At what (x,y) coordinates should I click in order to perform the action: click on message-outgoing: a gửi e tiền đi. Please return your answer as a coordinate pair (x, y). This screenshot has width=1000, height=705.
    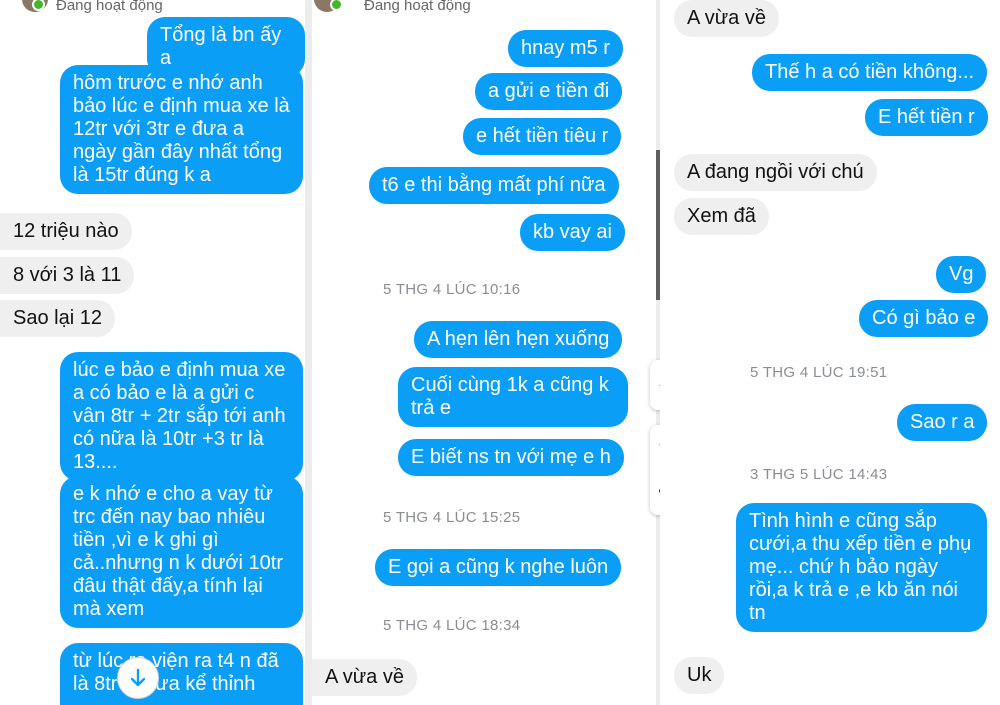
    Looking at the image, I should click on (549, 91).